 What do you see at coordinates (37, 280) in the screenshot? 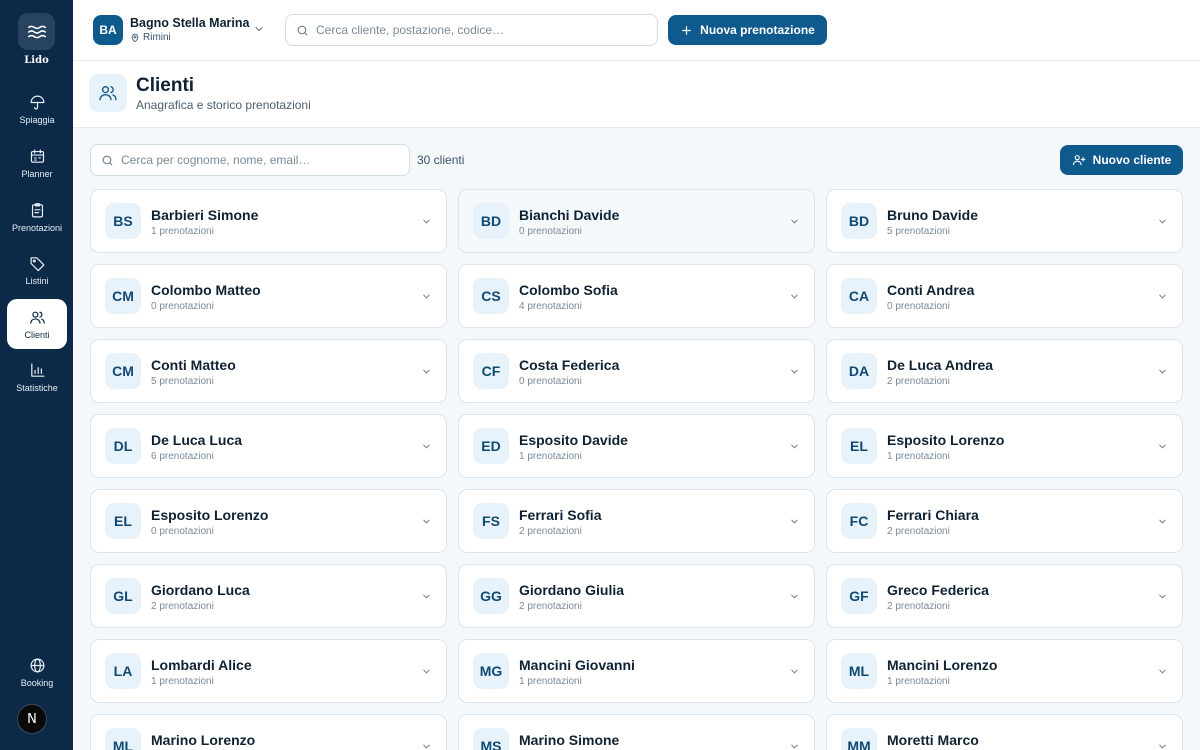
I see `nav-label-listini: Listini` at bounding box center [37, 280].